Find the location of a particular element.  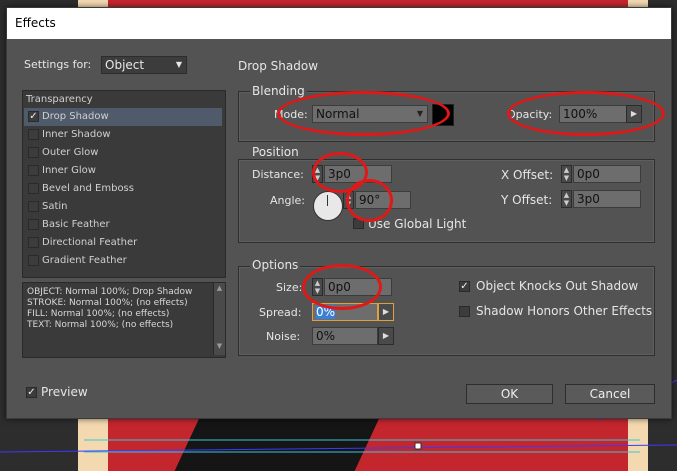

effect-item-directional-feather: Directional Feather is located at coordinates (123, 243).